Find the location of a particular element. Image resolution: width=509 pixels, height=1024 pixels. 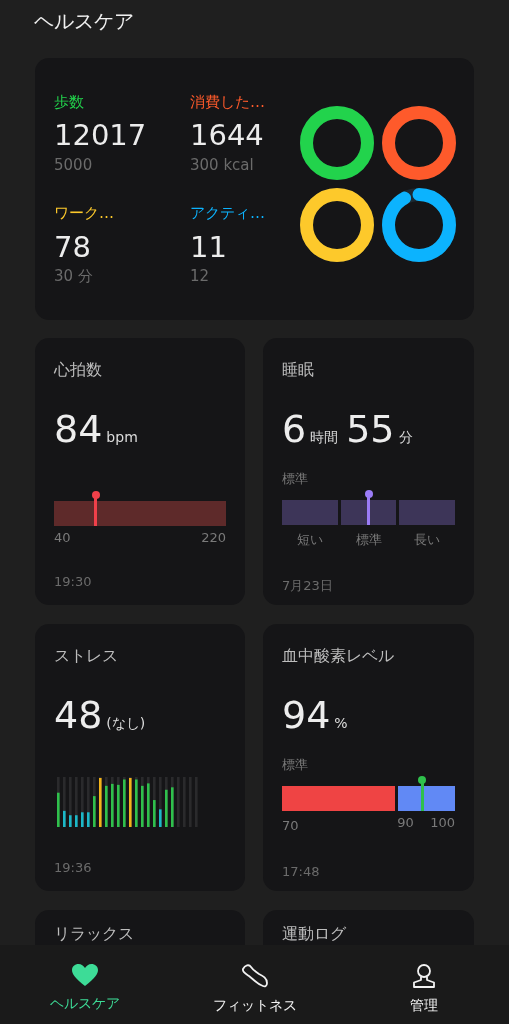

metric-card: リラックス is located at coordinates (140, 927).